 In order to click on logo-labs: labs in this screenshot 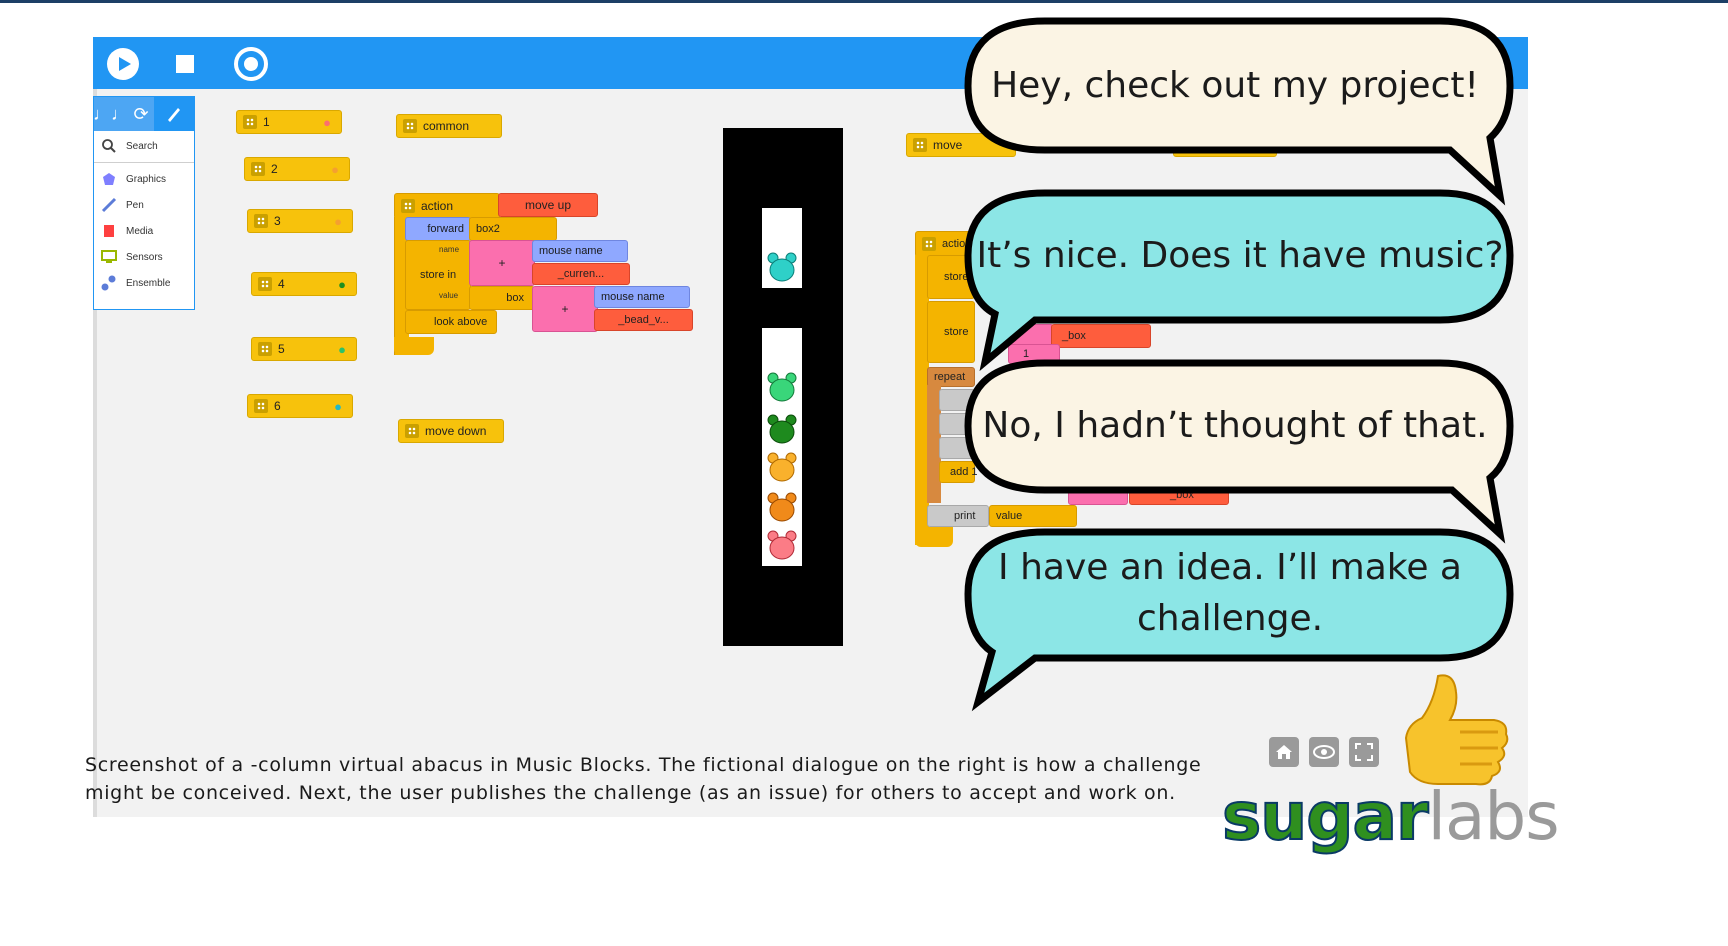, I will do `click(1493, 816)`.